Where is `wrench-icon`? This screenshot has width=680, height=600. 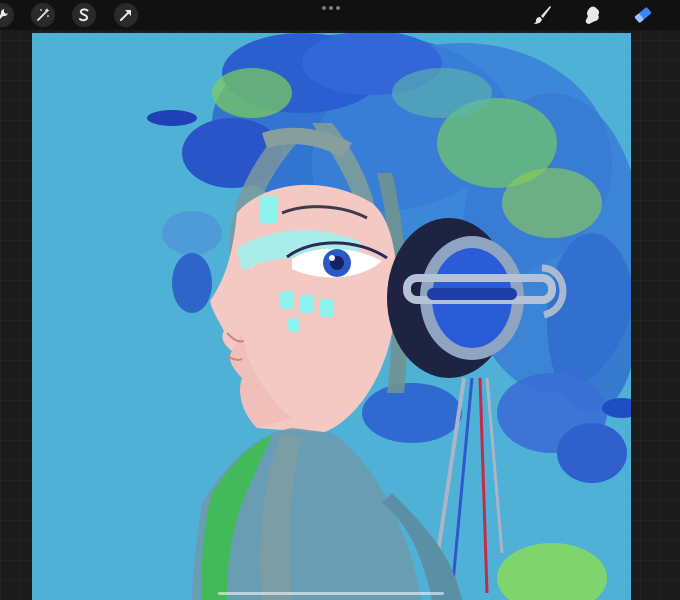 wrench-icon is located at coordinates (7, 15).